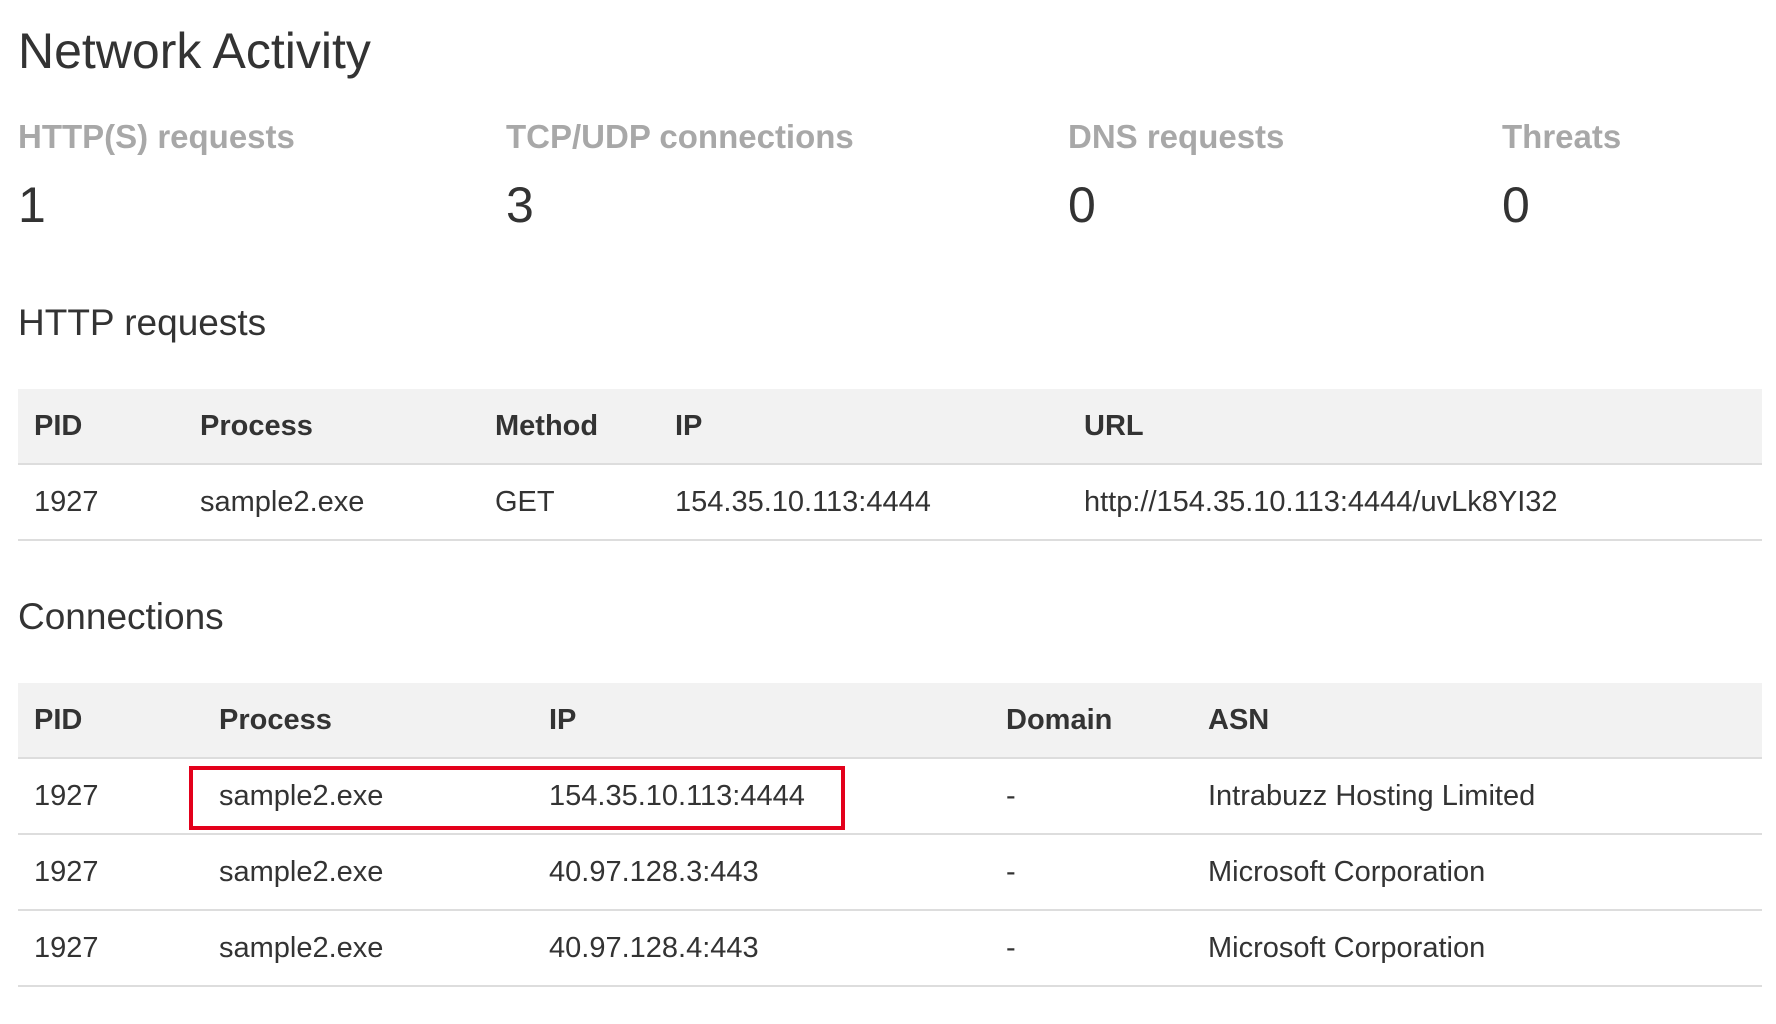 Image resolution: width=1776 pixels, height=1024 pixels. I want to click on cell-method: GET, so click(569, 502).